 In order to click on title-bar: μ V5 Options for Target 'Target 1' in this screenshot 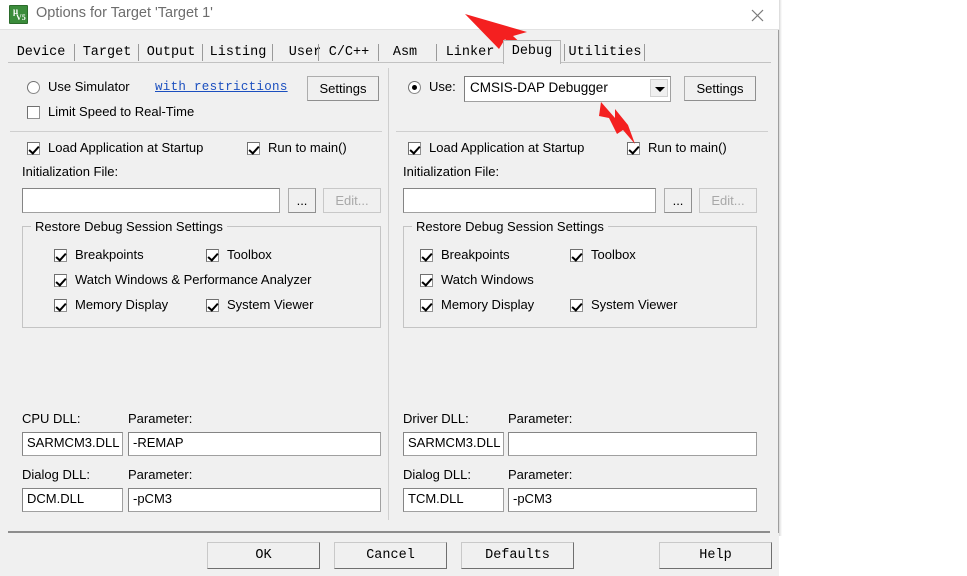, I will do `click(389, 15)`.